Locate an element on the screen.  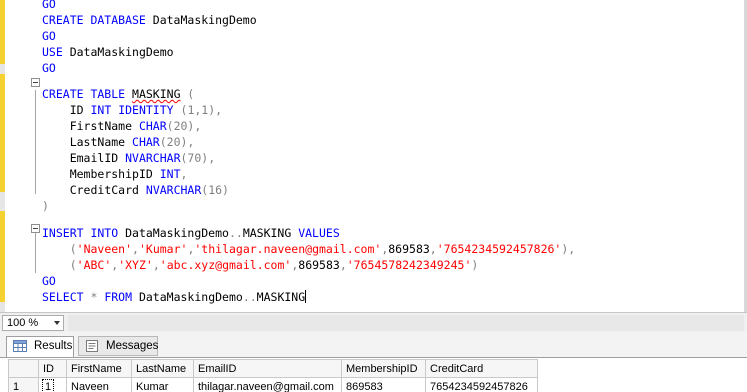
code-line: MembershipID INT, is located at coordinates (308, 174).